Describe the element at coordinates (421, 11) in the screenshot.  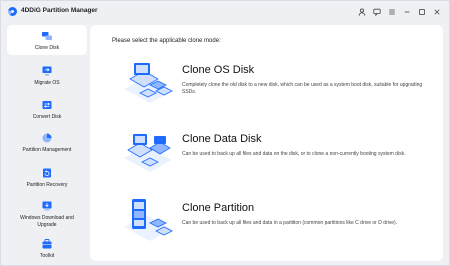
I see `maximize-icon` at that location.